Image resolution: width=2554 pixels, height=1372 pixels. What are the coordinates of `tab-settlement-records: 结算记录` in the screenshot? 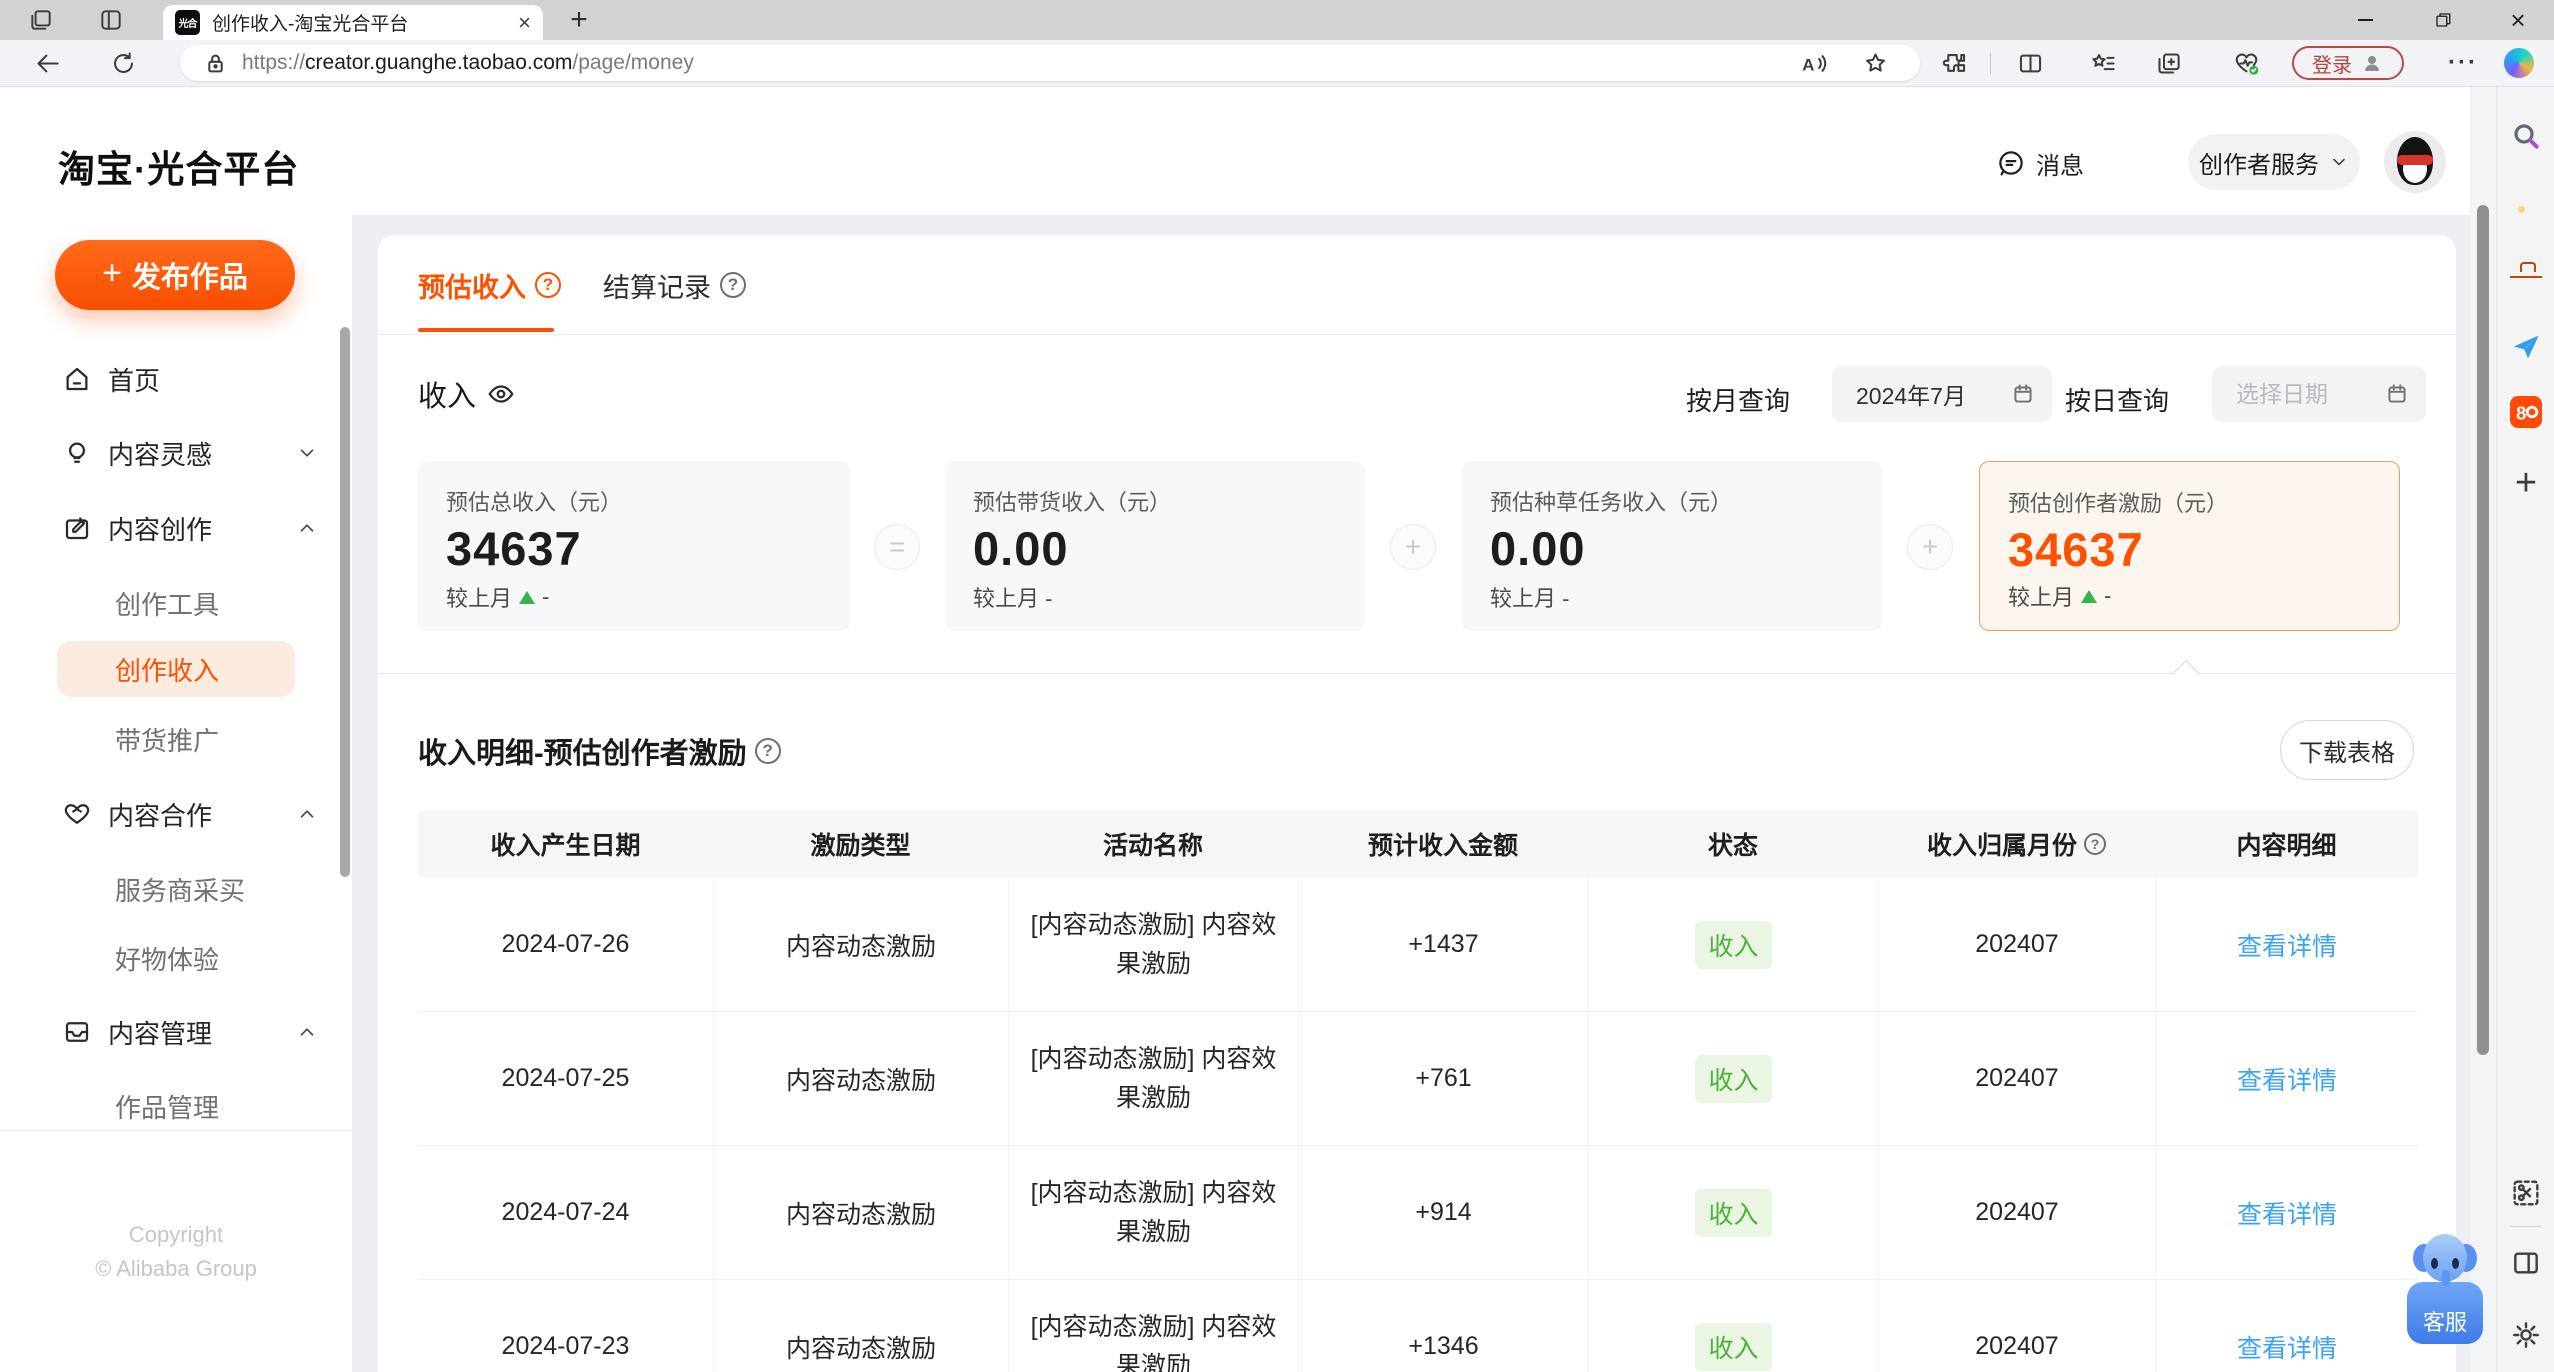 It's located at (674, 285).